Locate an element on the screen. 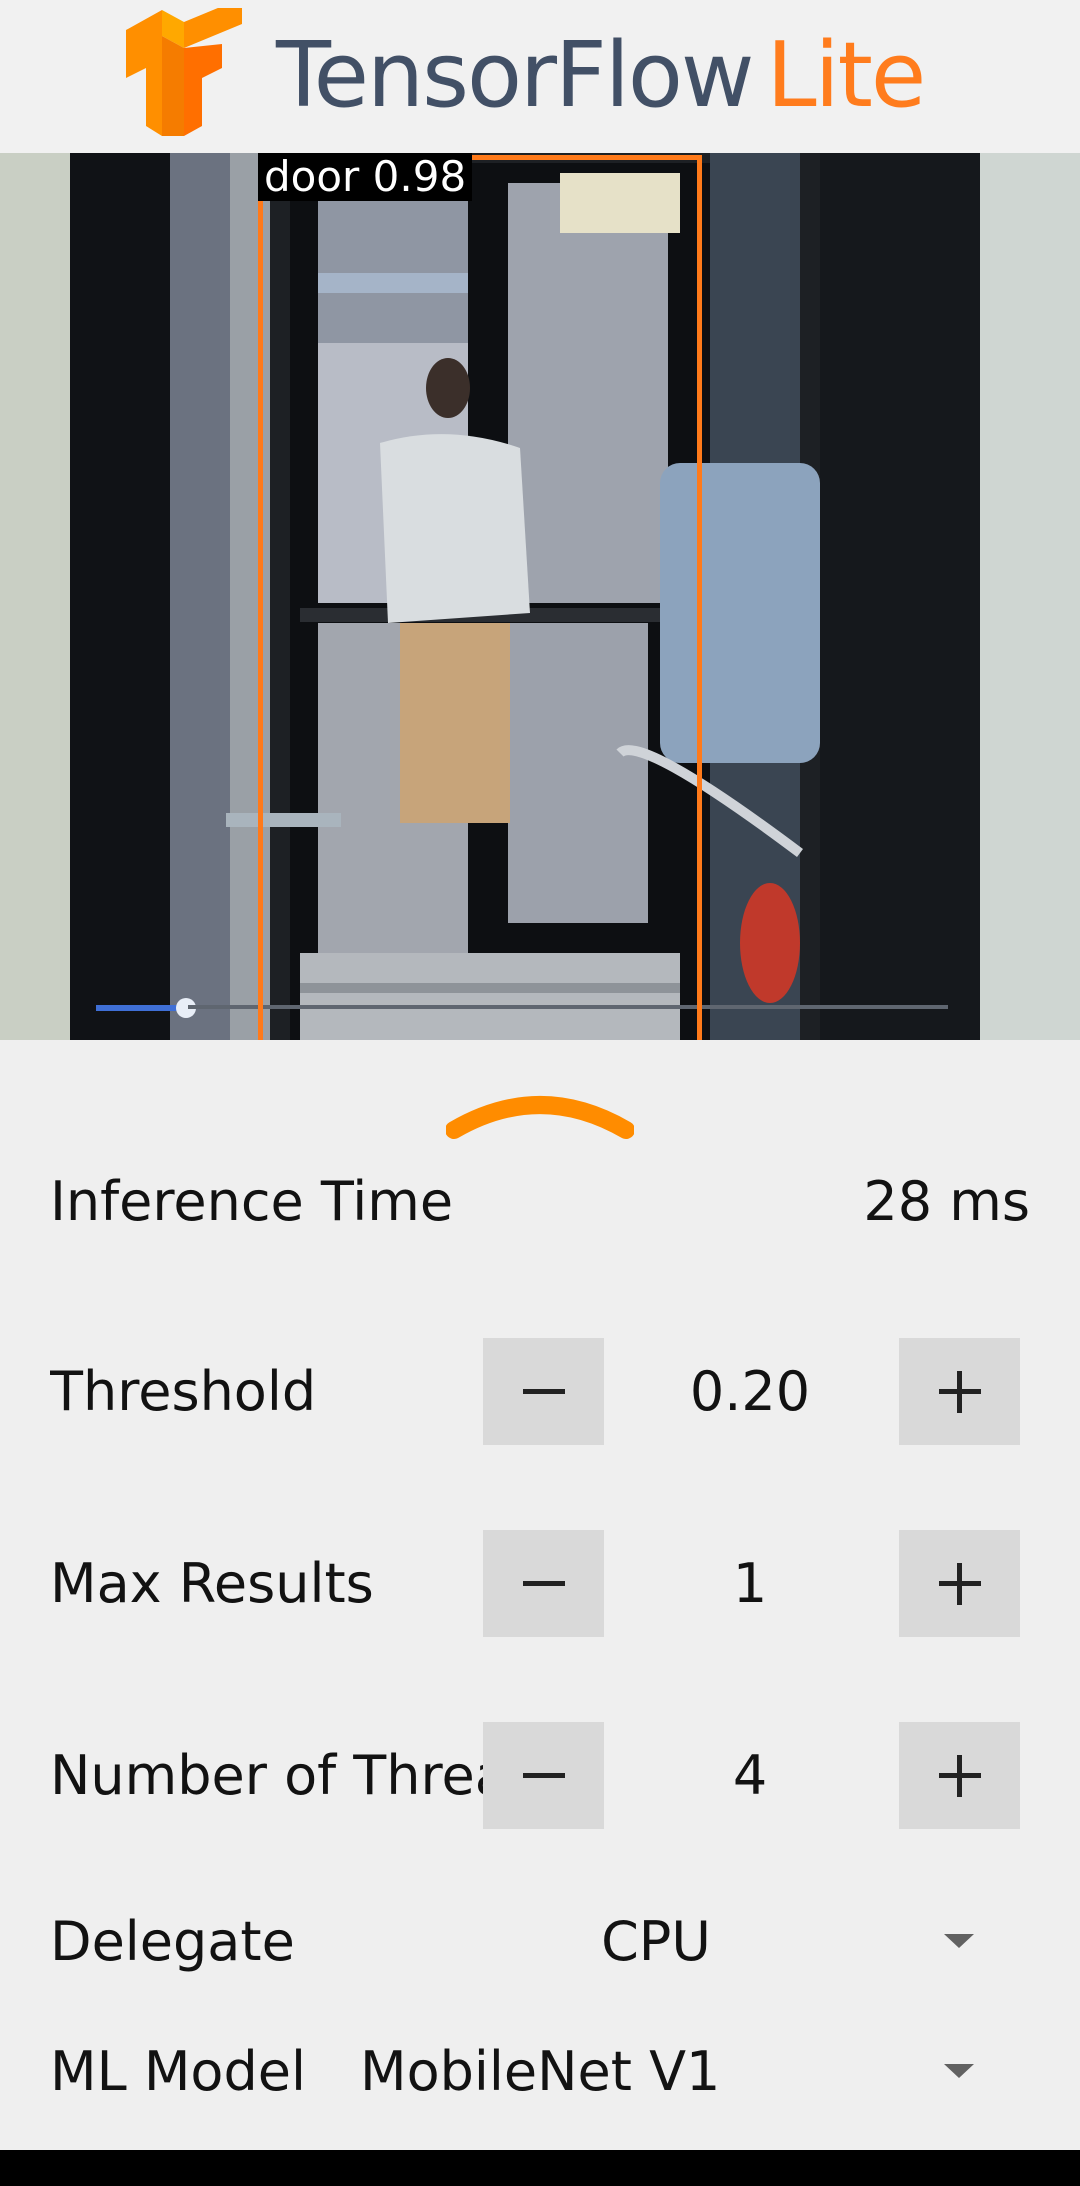  app-title: TensorFlow Lite is located at coordinates (601, 75).